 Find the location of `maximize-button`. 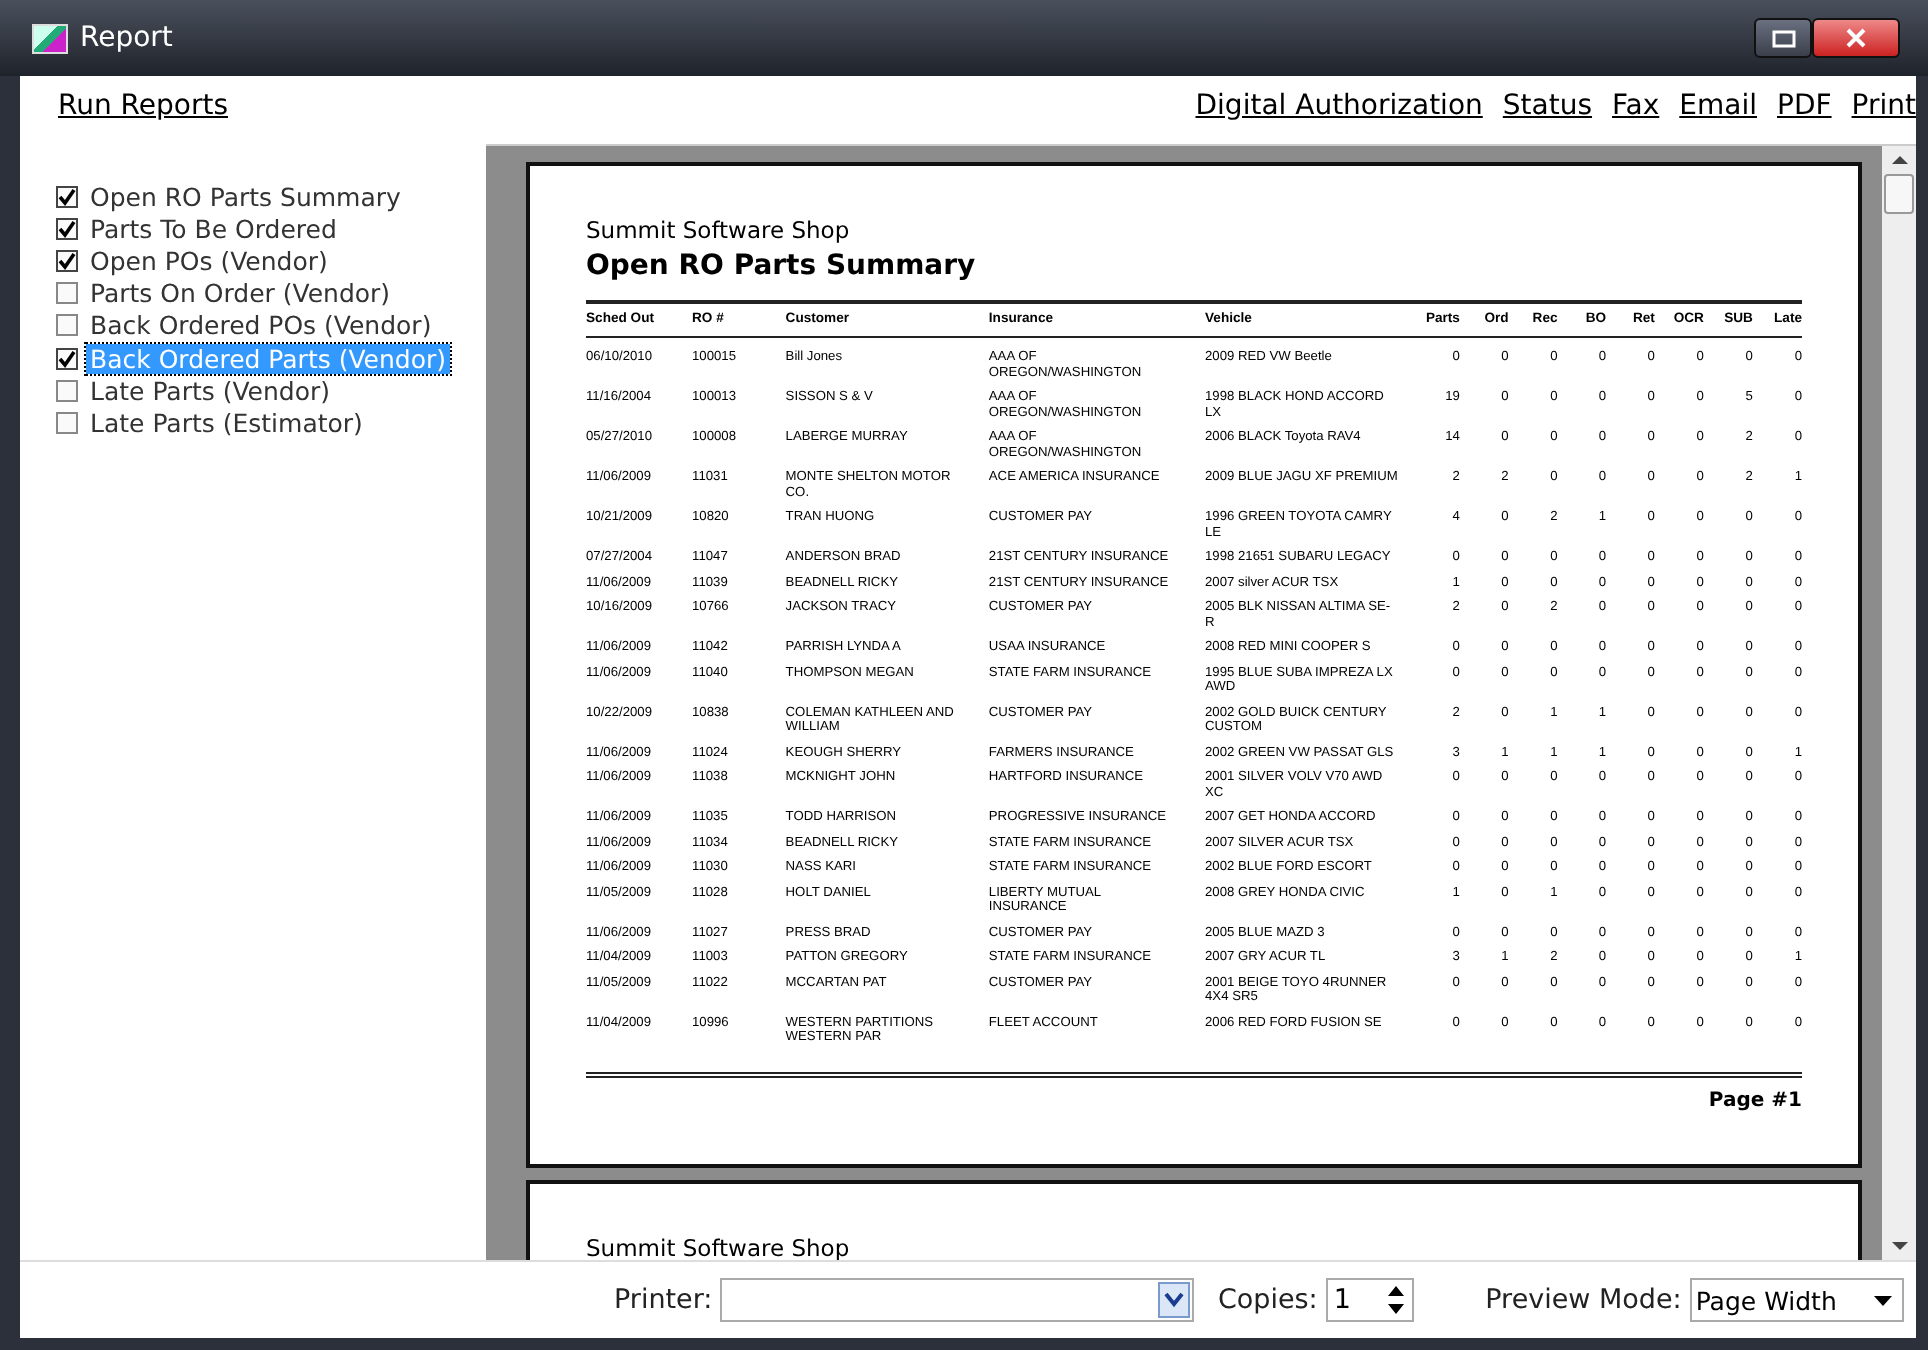

maximize-button is located at coordinates (1783, 38).